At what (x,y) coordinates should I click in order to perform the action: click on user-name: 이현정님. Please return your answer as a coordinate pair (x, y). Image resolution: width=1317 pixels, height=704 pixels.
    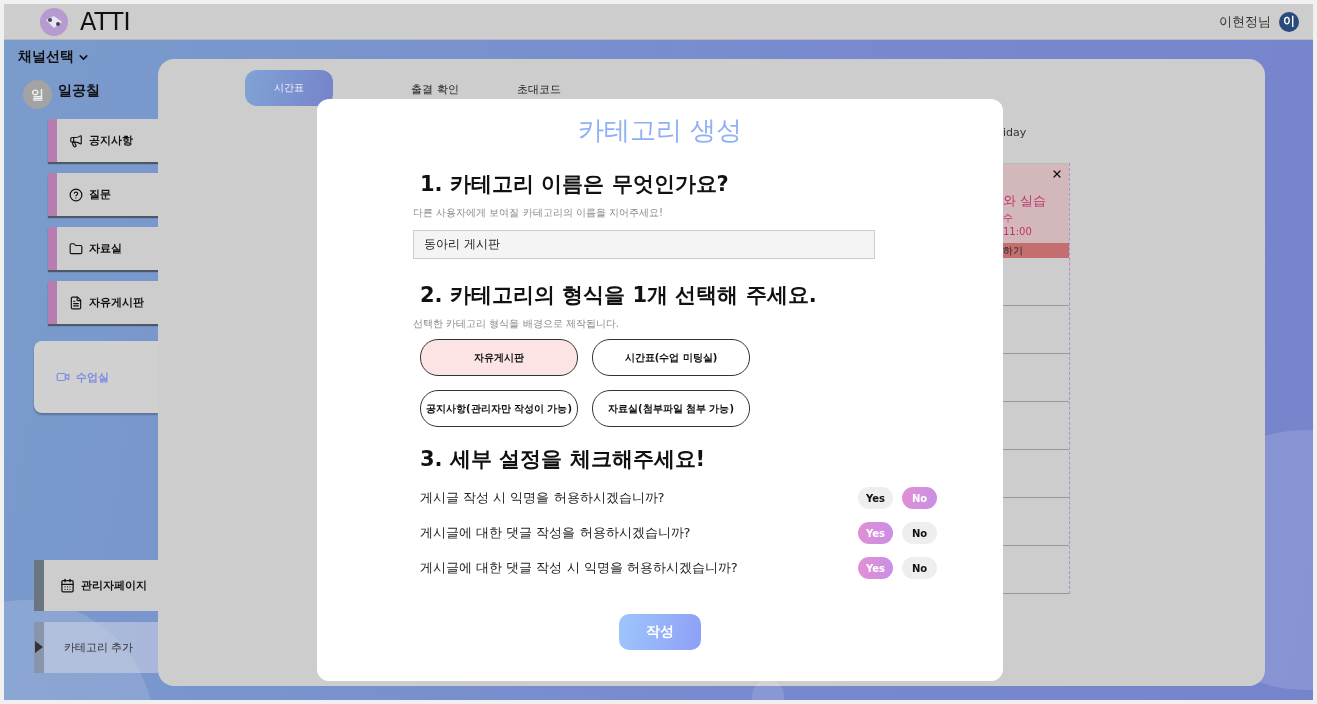
    Looking at the image, I should click on (1245, 21).